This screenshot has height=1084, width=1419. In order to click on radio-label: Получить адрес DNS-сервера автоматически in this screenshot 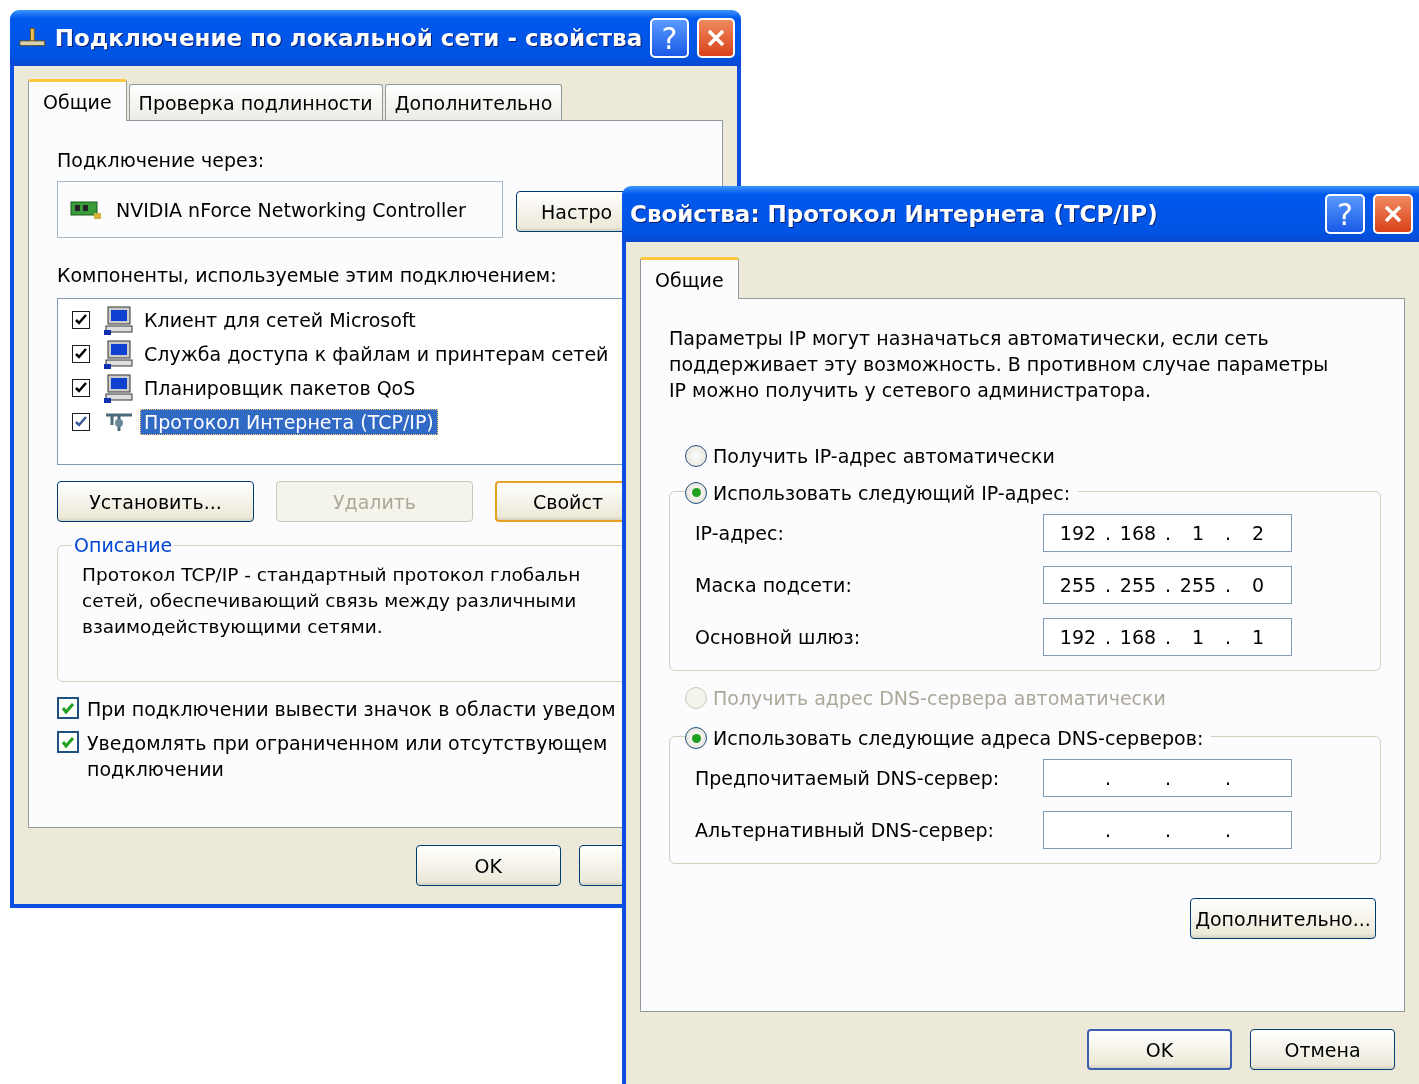, I will do `click(939, 697)`.